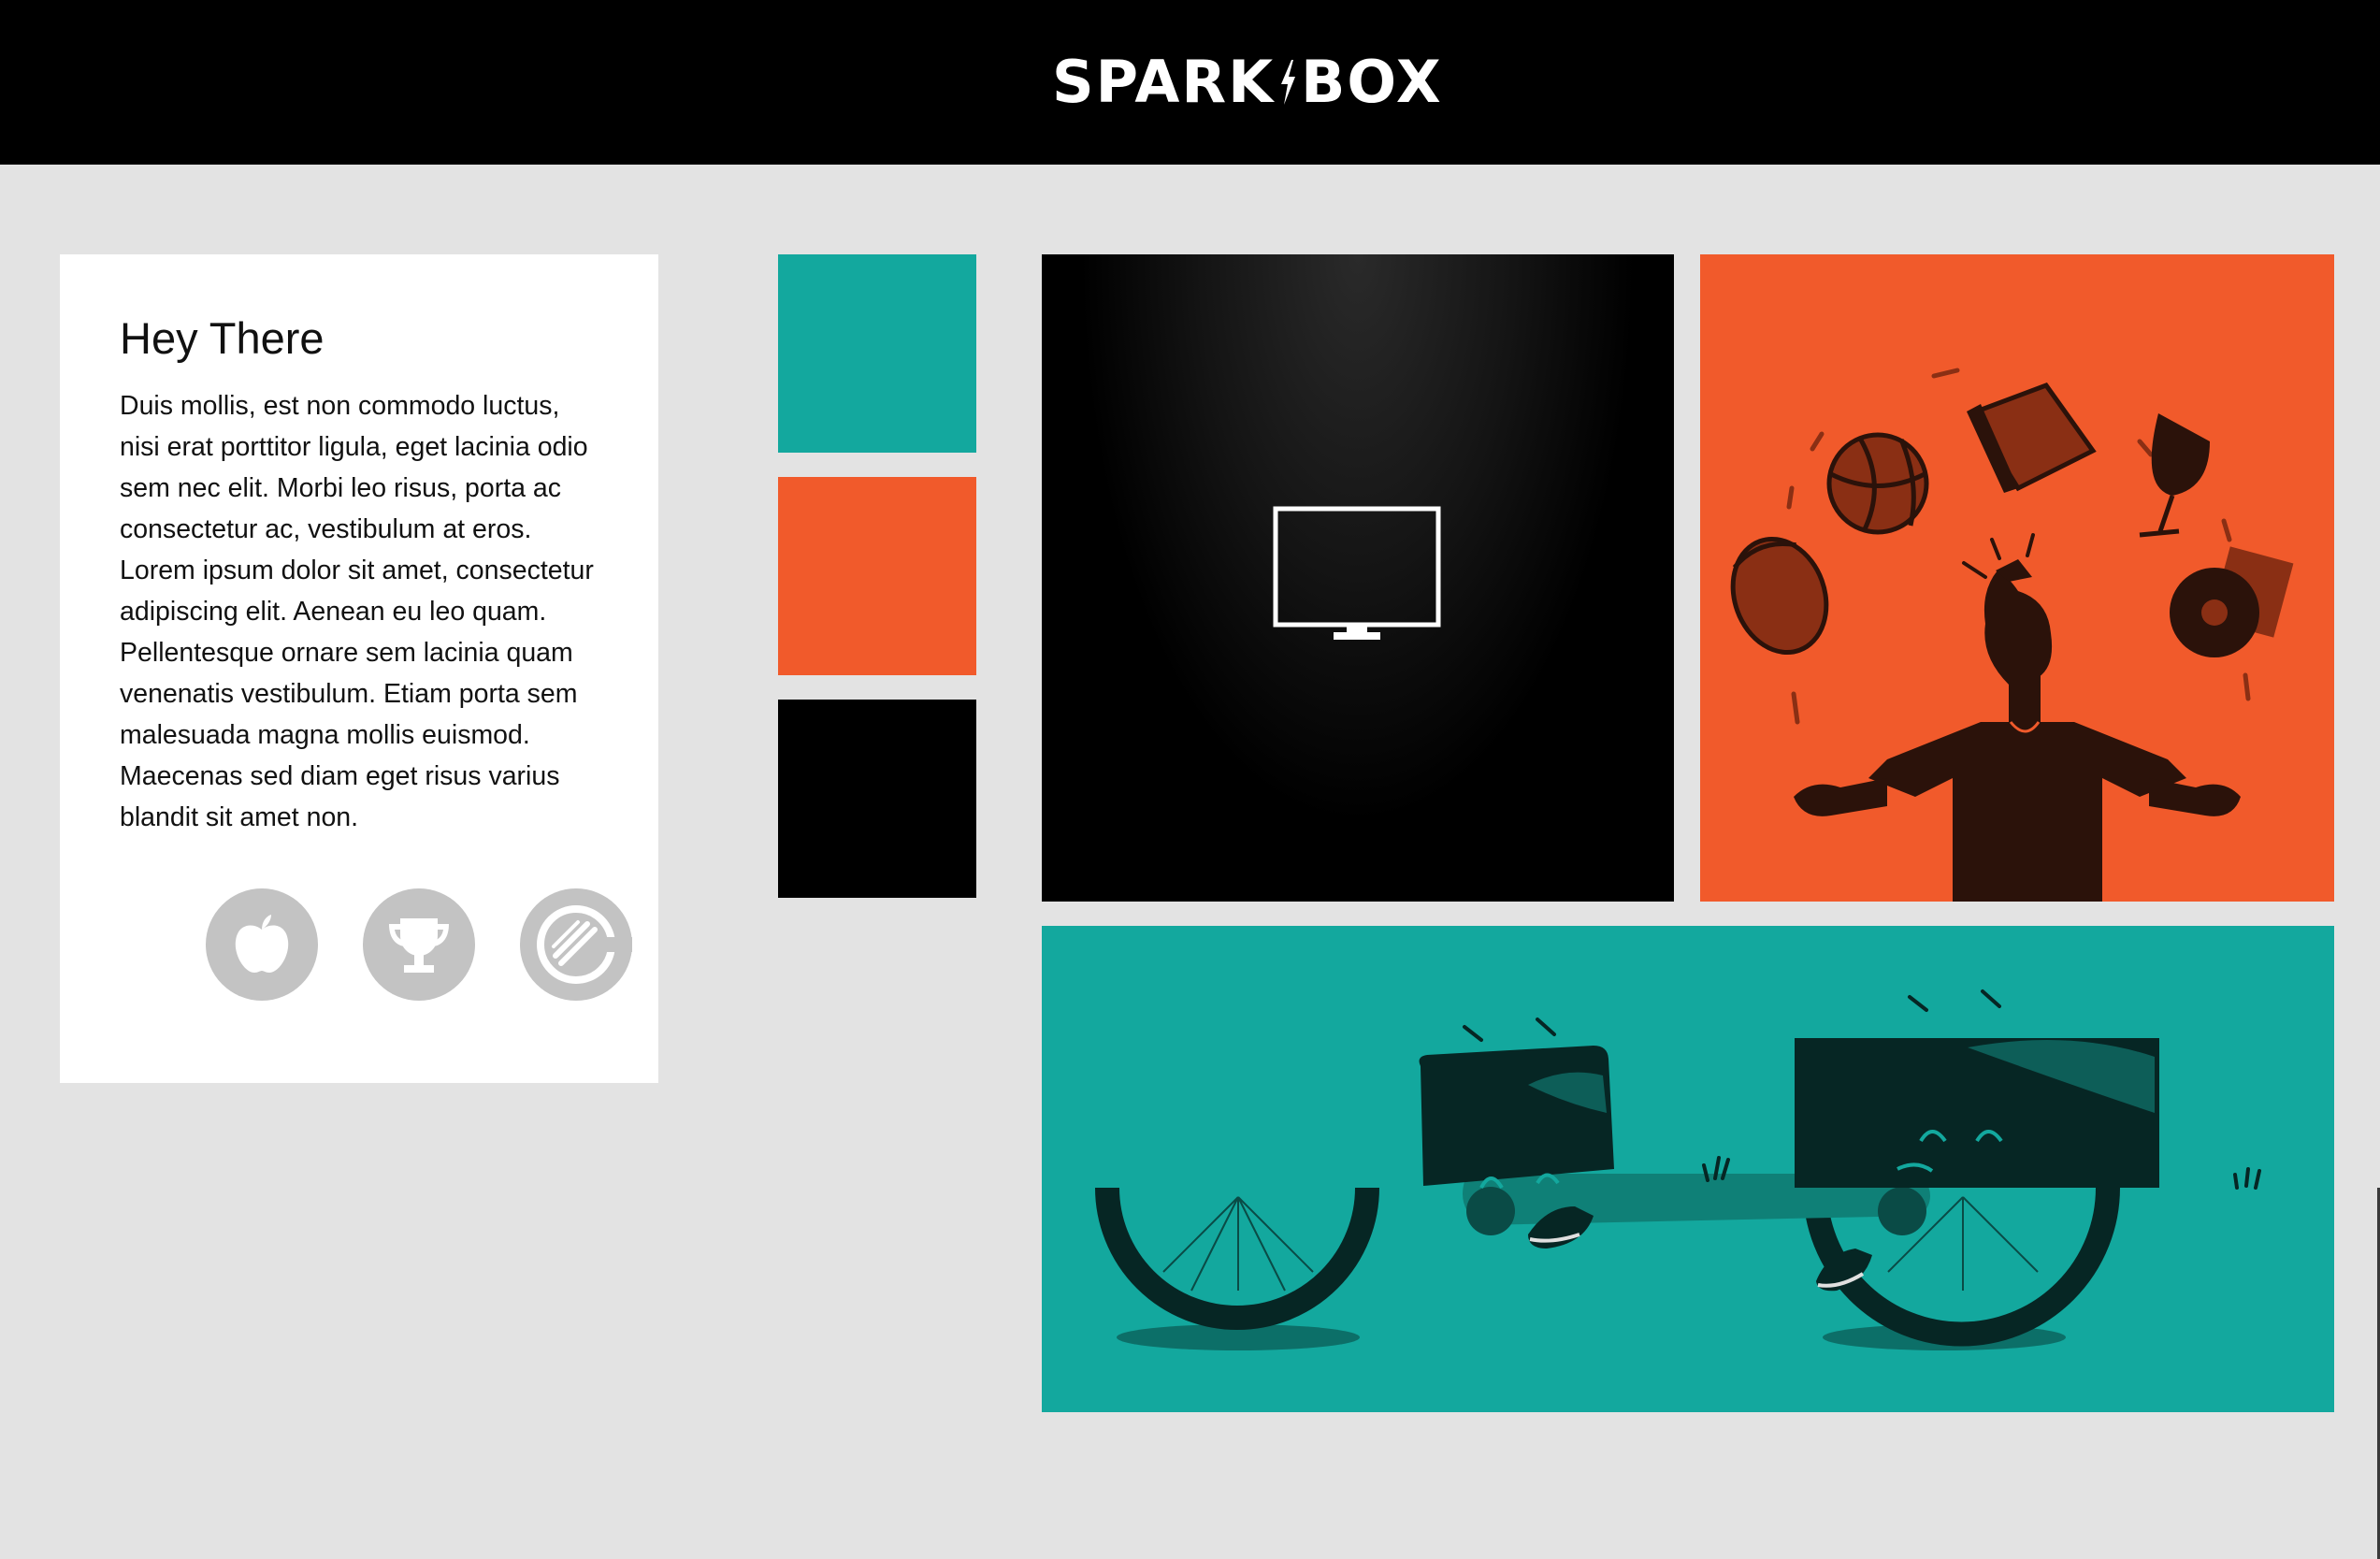 This screenshot has width=2380, height=1559. I want to click on apple-badge, so click(262, 945).